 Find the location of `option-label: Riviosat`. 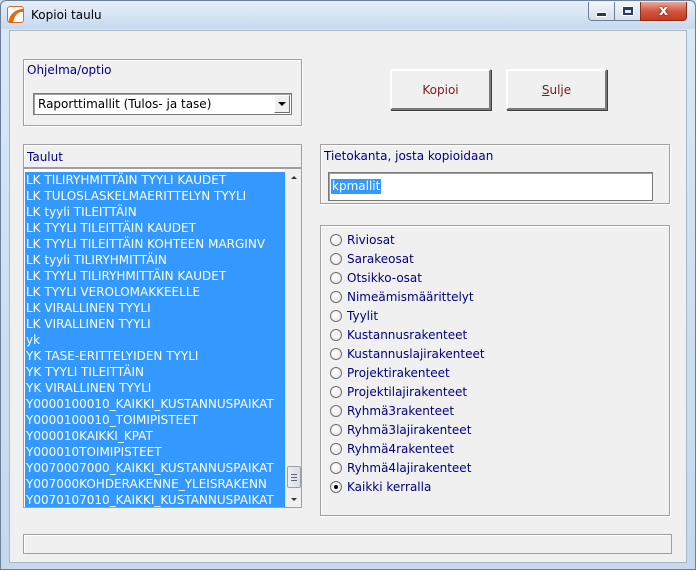

option-label: Riviosat is located at coordinates (371, 239).